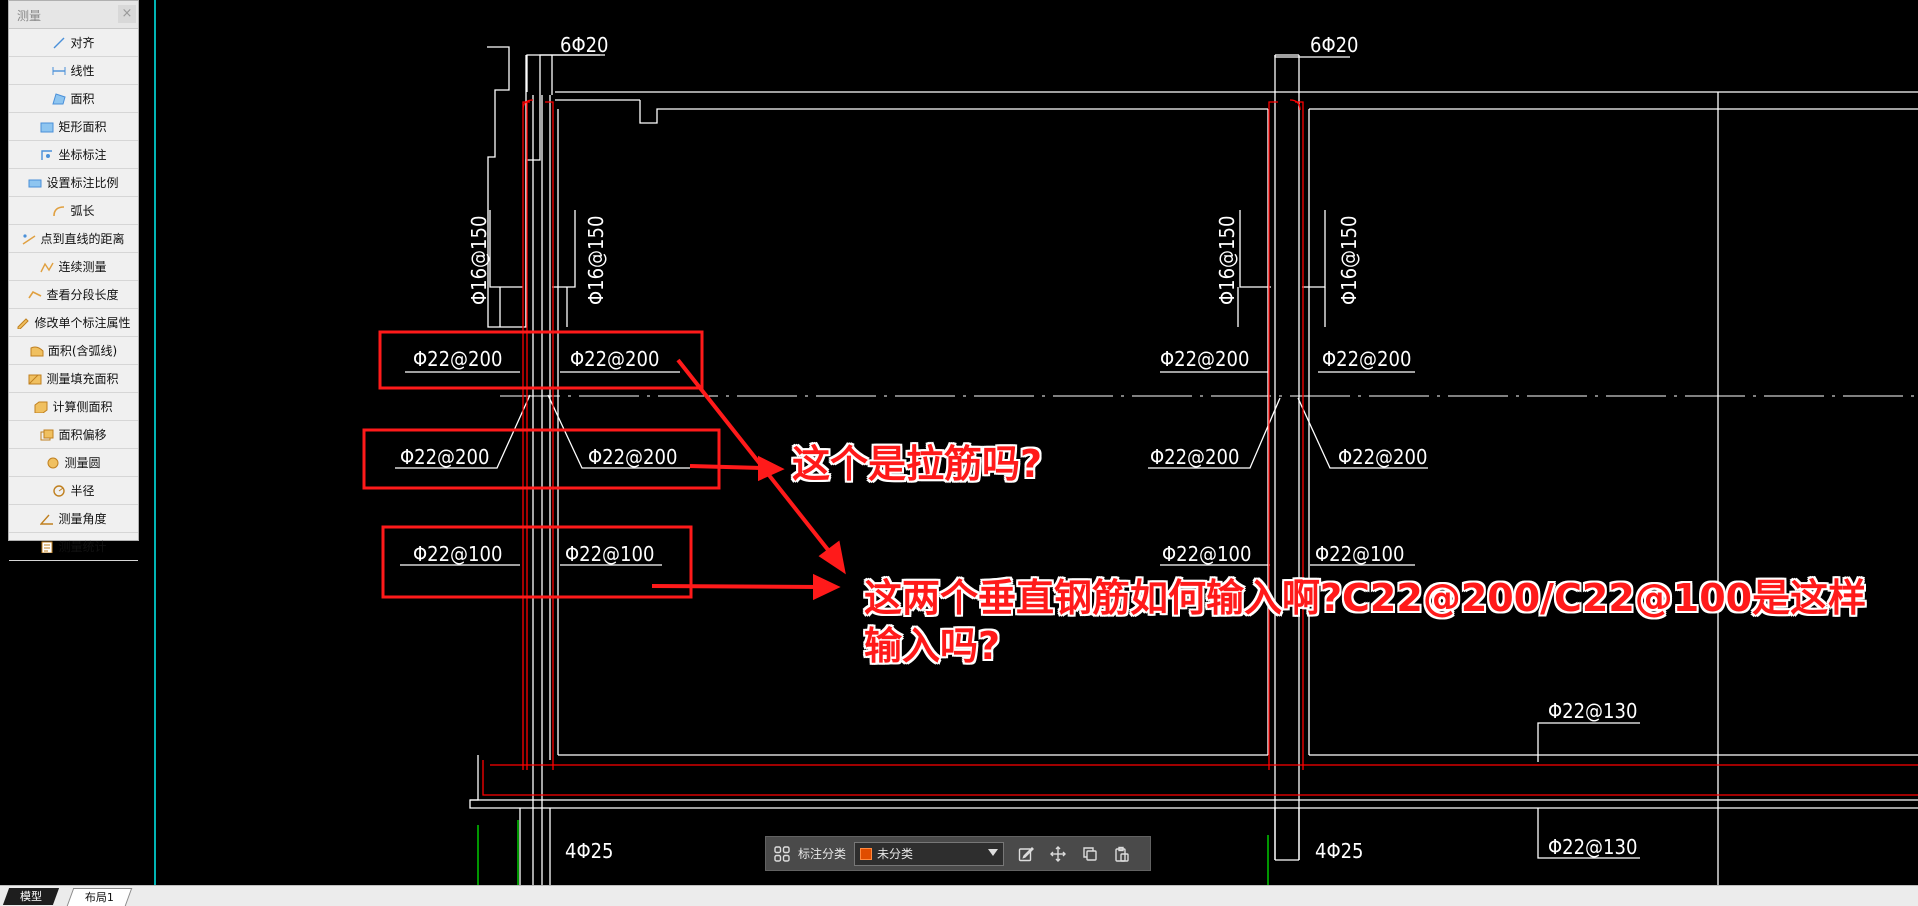 The width and height of the screenshot is (1918, 906). Describe the element at coordinates (29, 239) in the screenshot. I see `point-to-line-icon` at that location.